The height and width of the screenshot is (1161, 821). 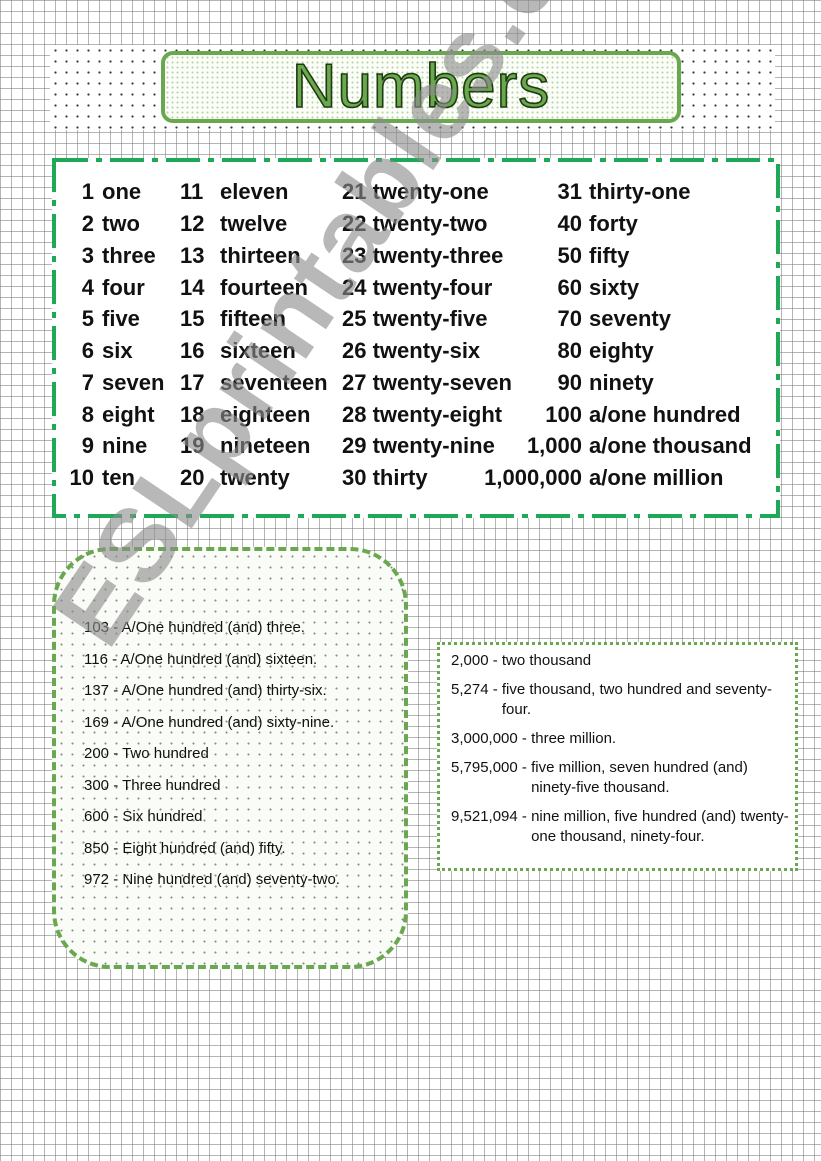 I want to click on table-row: 3 three 13 thirteen 23 twenty-three 50 fifty, so click(x=416, y=259).